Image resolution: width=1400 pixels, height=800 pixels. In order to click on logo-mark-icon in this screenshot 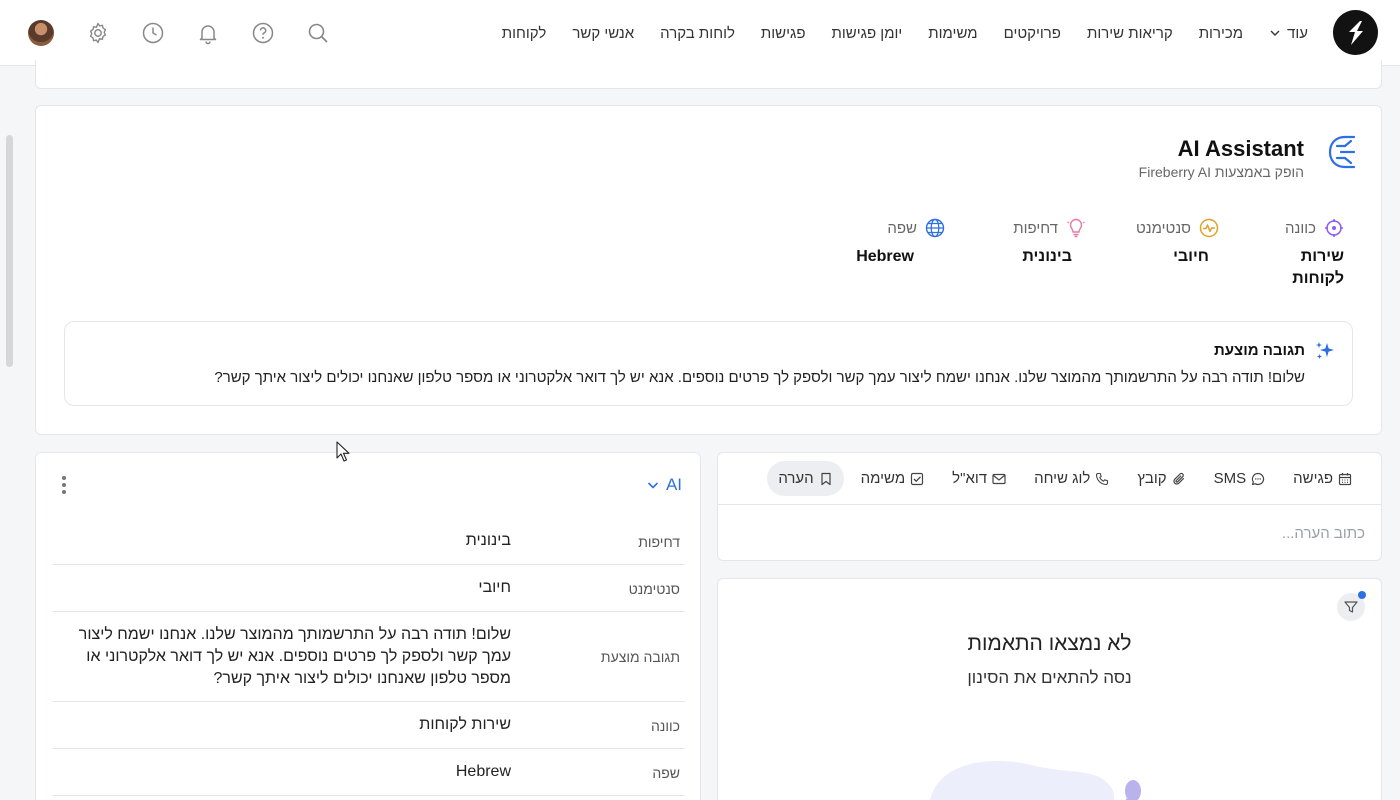, I will do `click(1355, 32)`.